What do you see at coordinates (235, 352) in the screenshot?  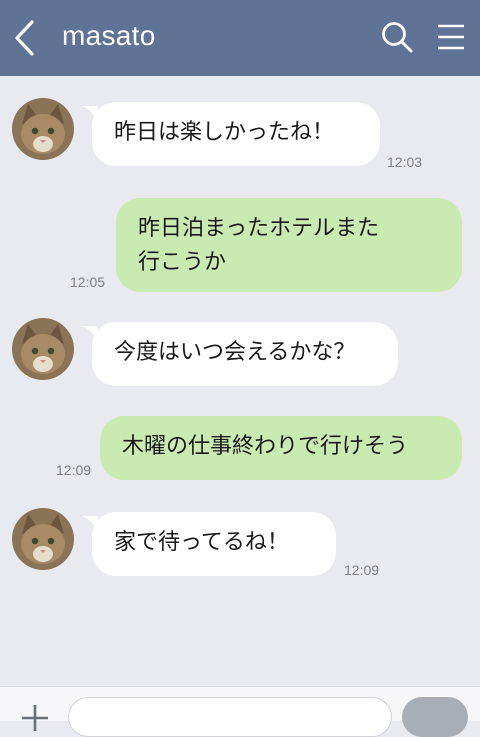 I see `message-text: 今度はいつ会えるかな？` at bounding box center [235, 352].